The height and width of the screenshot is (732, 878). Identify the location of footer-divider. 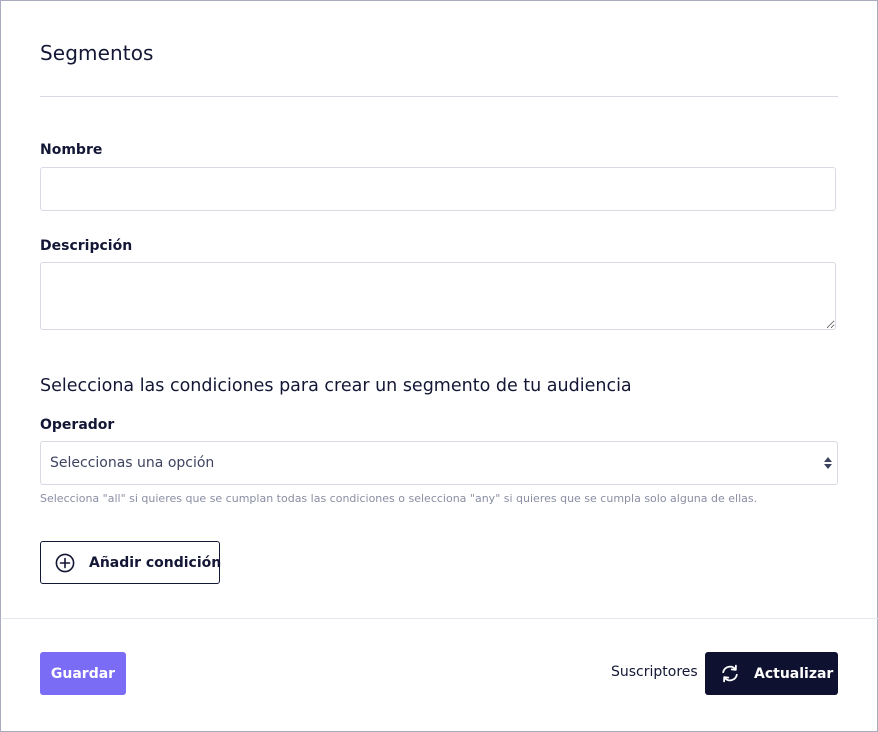
(440, 618).